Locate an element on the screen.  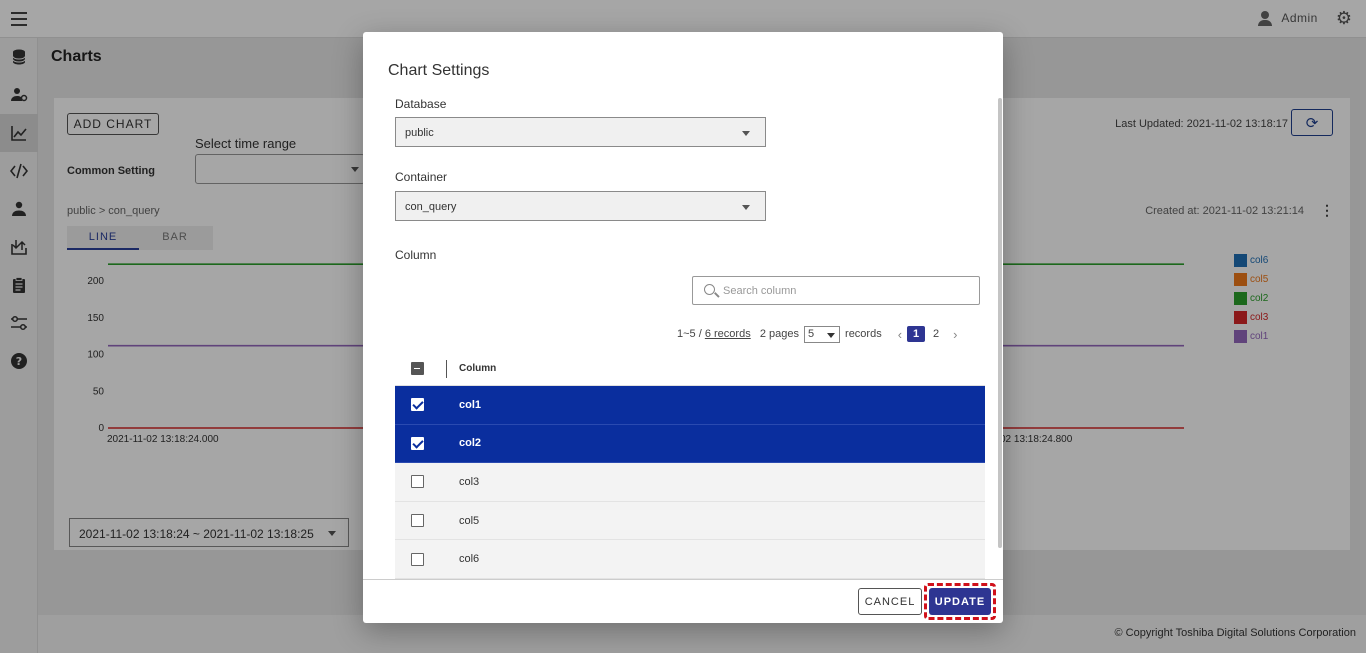
row-column-name: col5 is located at coordinates (469, 520).